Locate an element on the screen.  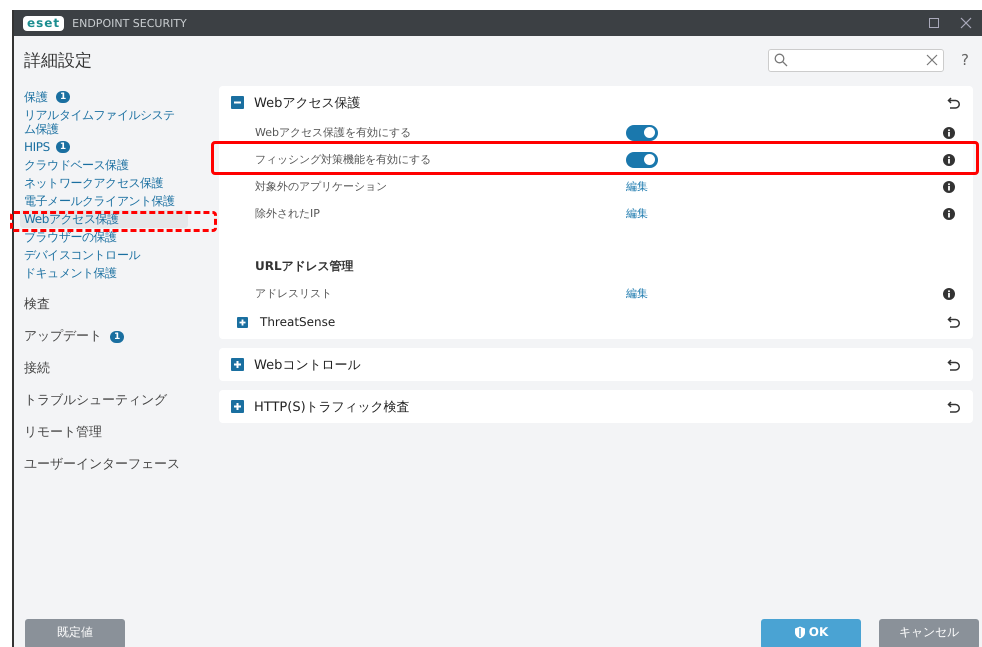
sidebar-item: 電子メールクライアント保護 is located at coordinates (99, 201).